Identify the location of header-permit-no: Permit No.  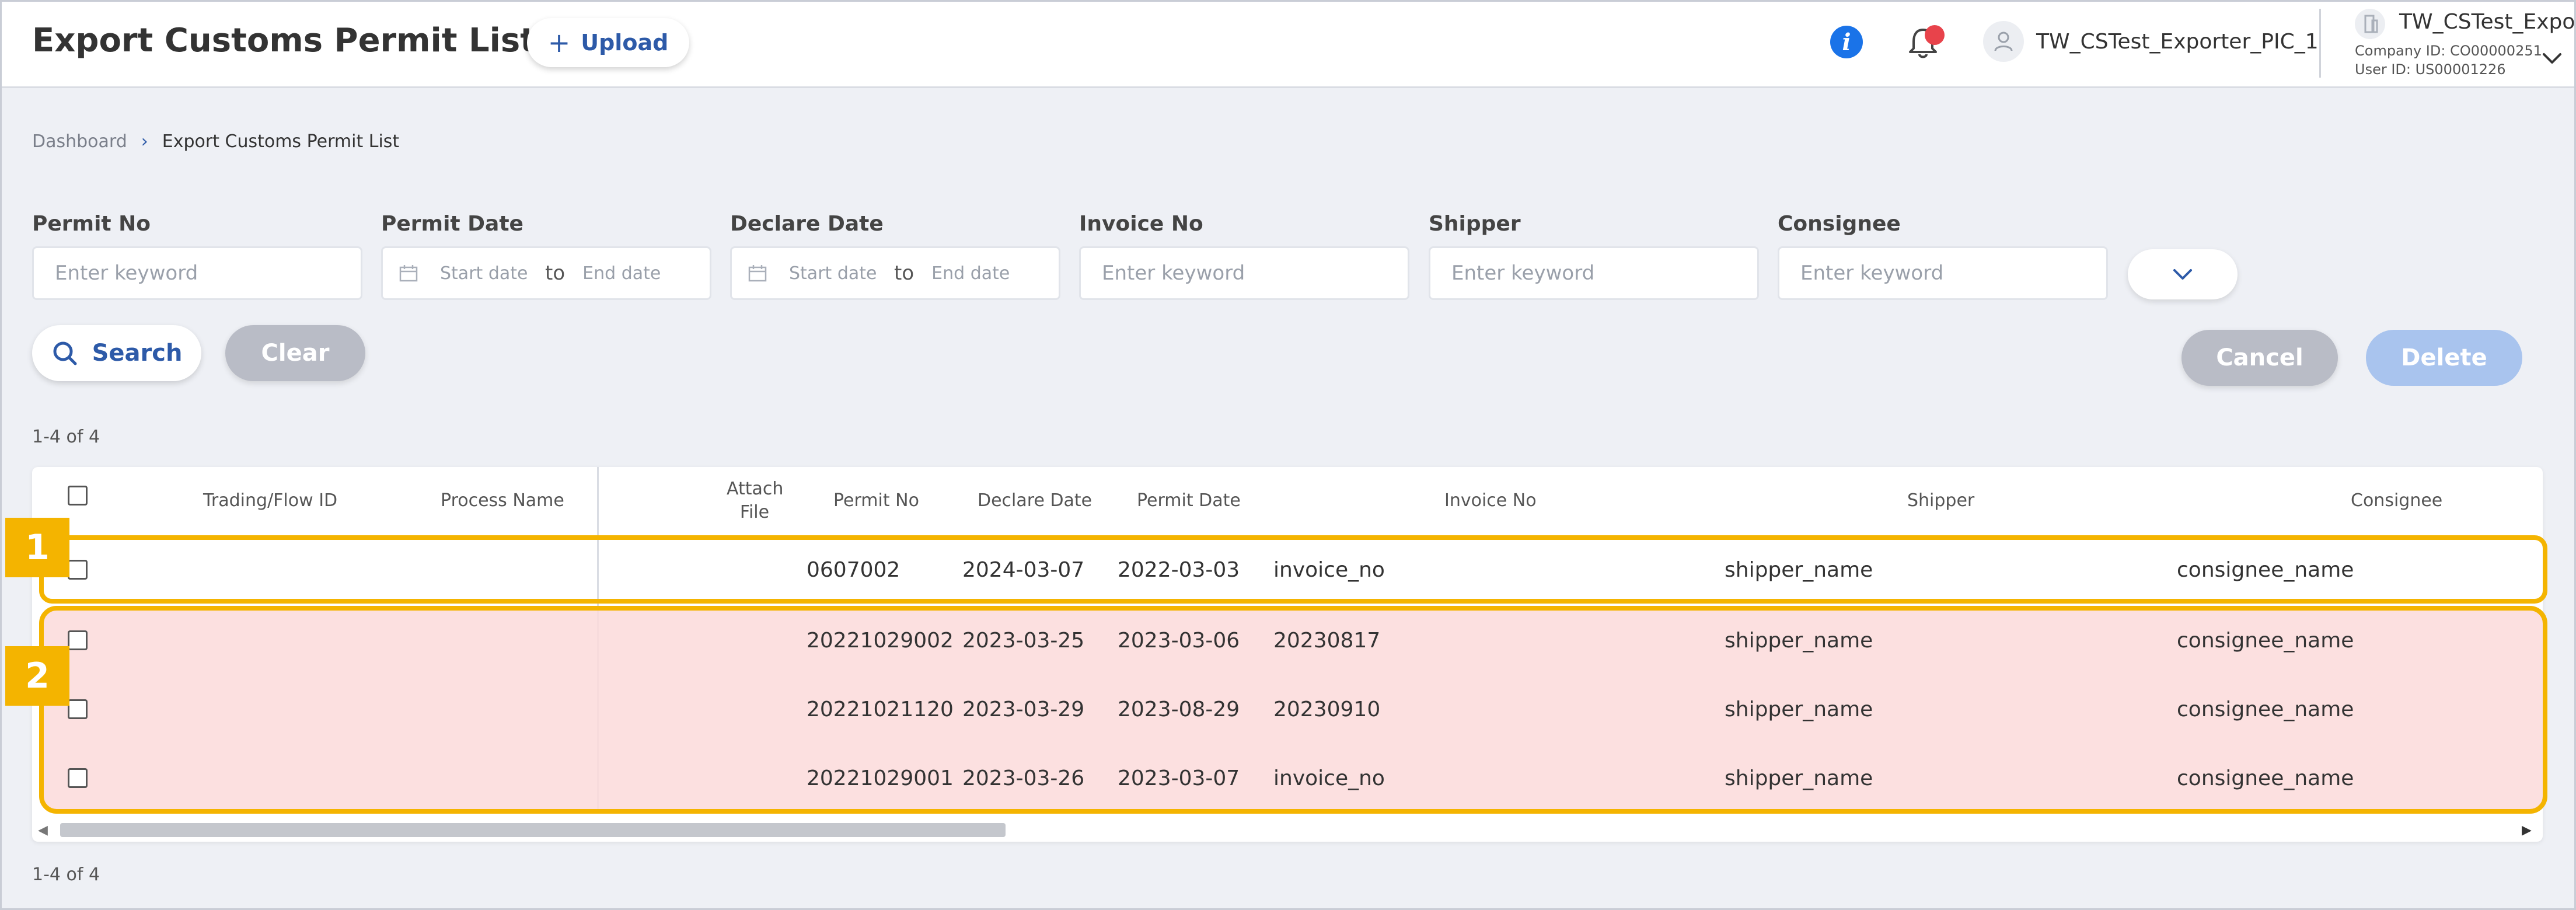
(876, 500).